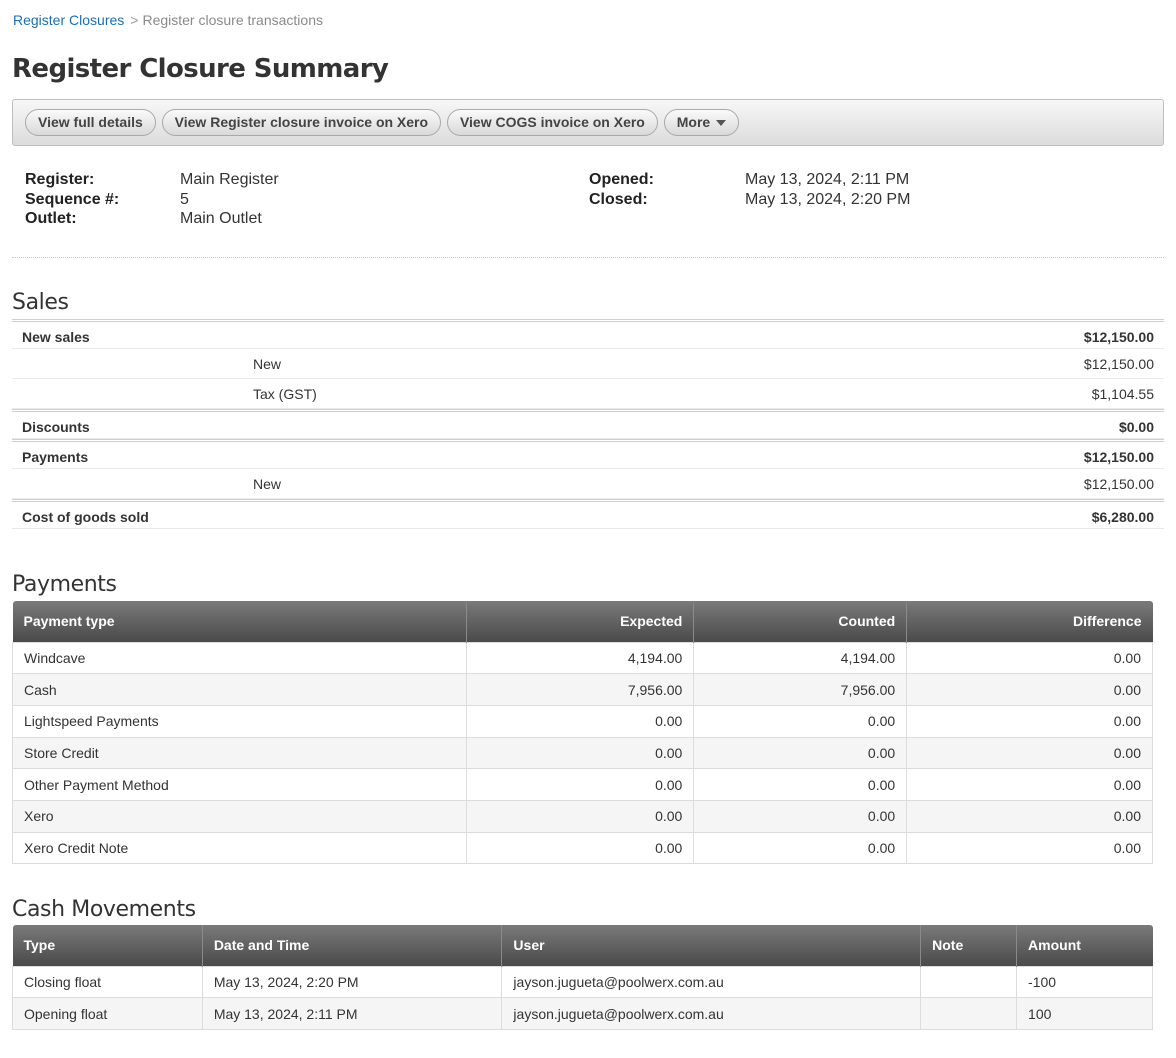 This screenshot has width=1176, height=1058. I want to click on counted-cell: 4,194.00, so click(800, 658).